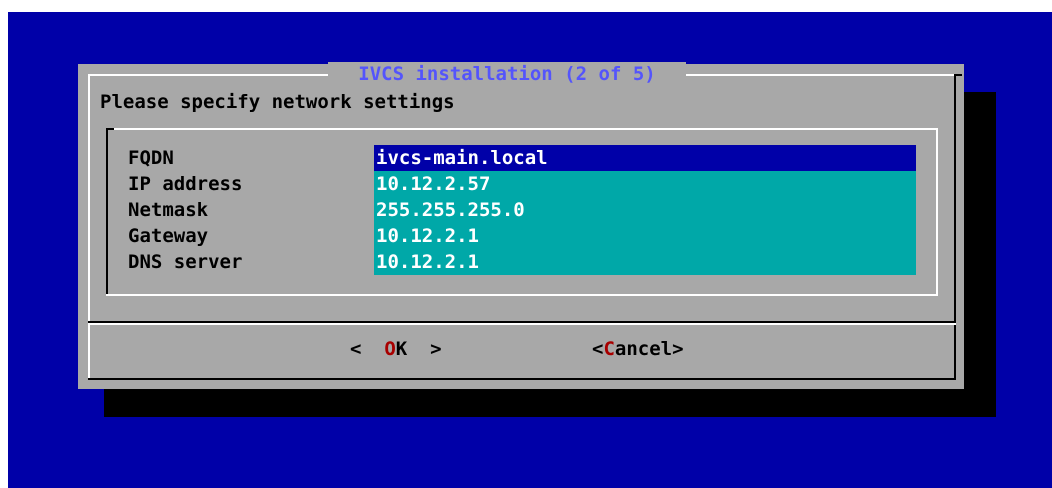 This screenshot has height=488, width=1052. What do you see at coordinates (645, 210) in the screenshot?
I see `netmask-input: 255.255.255.0` at bounding box center [645, 210].